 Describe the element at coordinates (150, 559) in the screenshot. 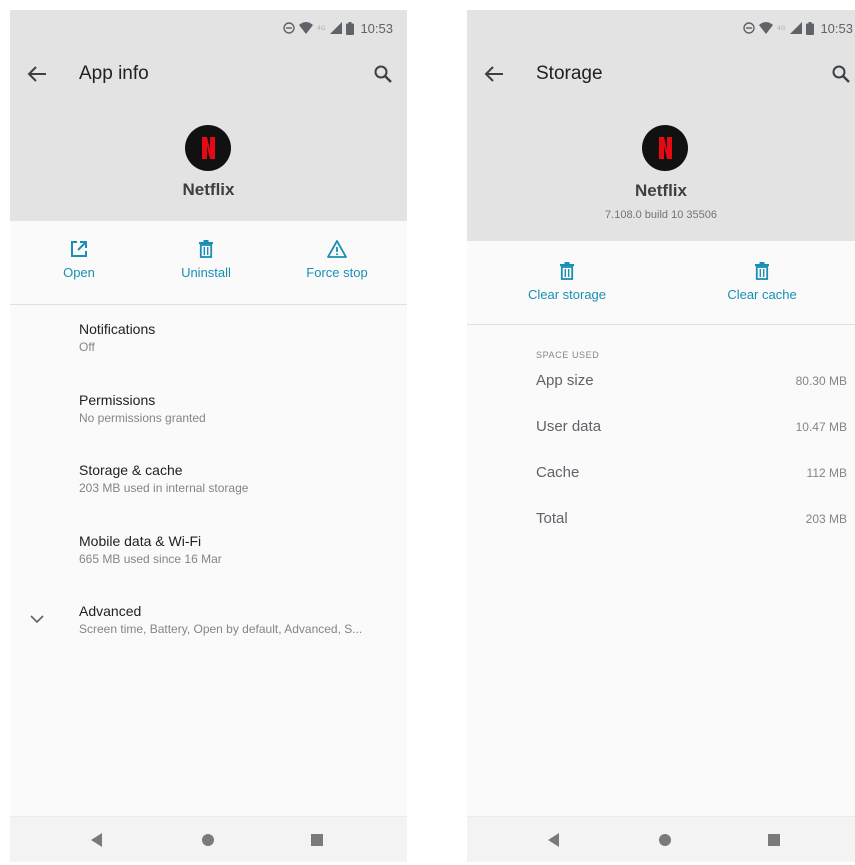

I see `item-subtitle: 665 MB used since 16 Mar` at that location.